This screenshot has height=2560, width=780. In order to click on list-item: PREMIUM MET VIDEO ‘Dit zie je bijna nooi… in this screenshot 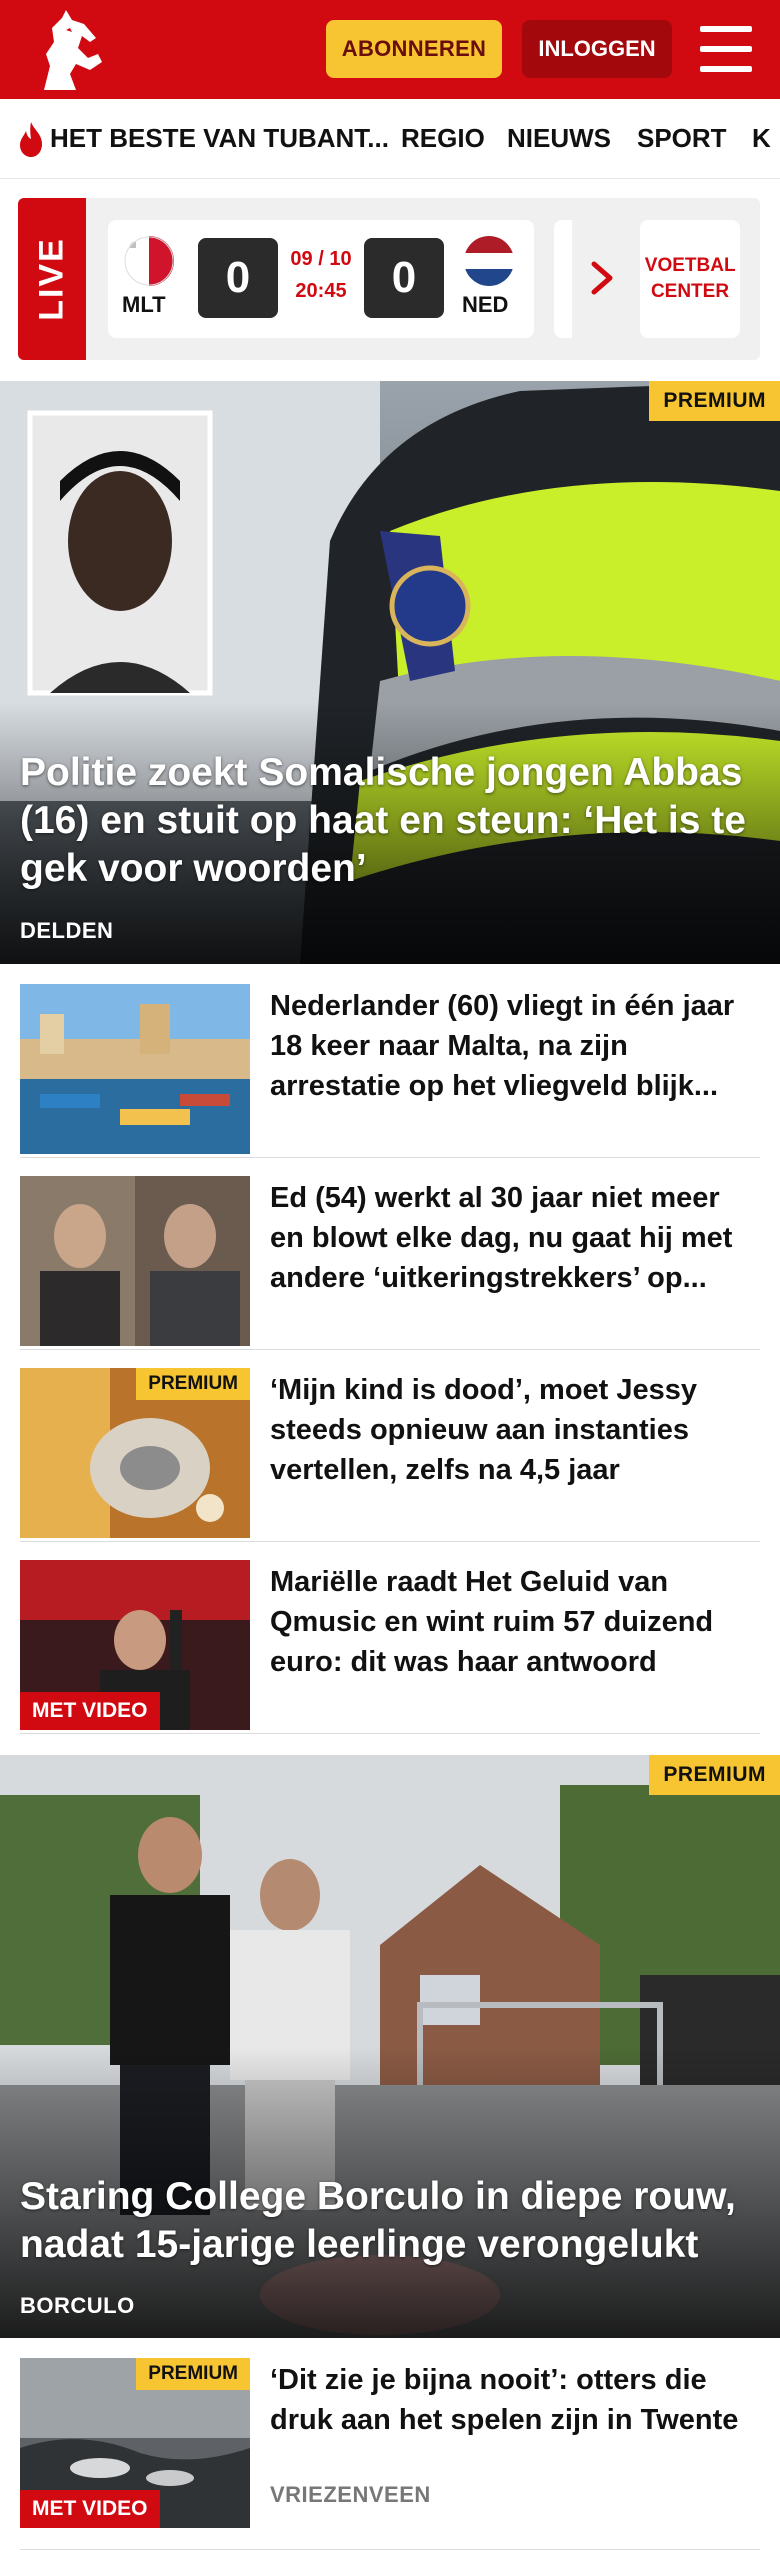, I will do `click(390, 2445)`.